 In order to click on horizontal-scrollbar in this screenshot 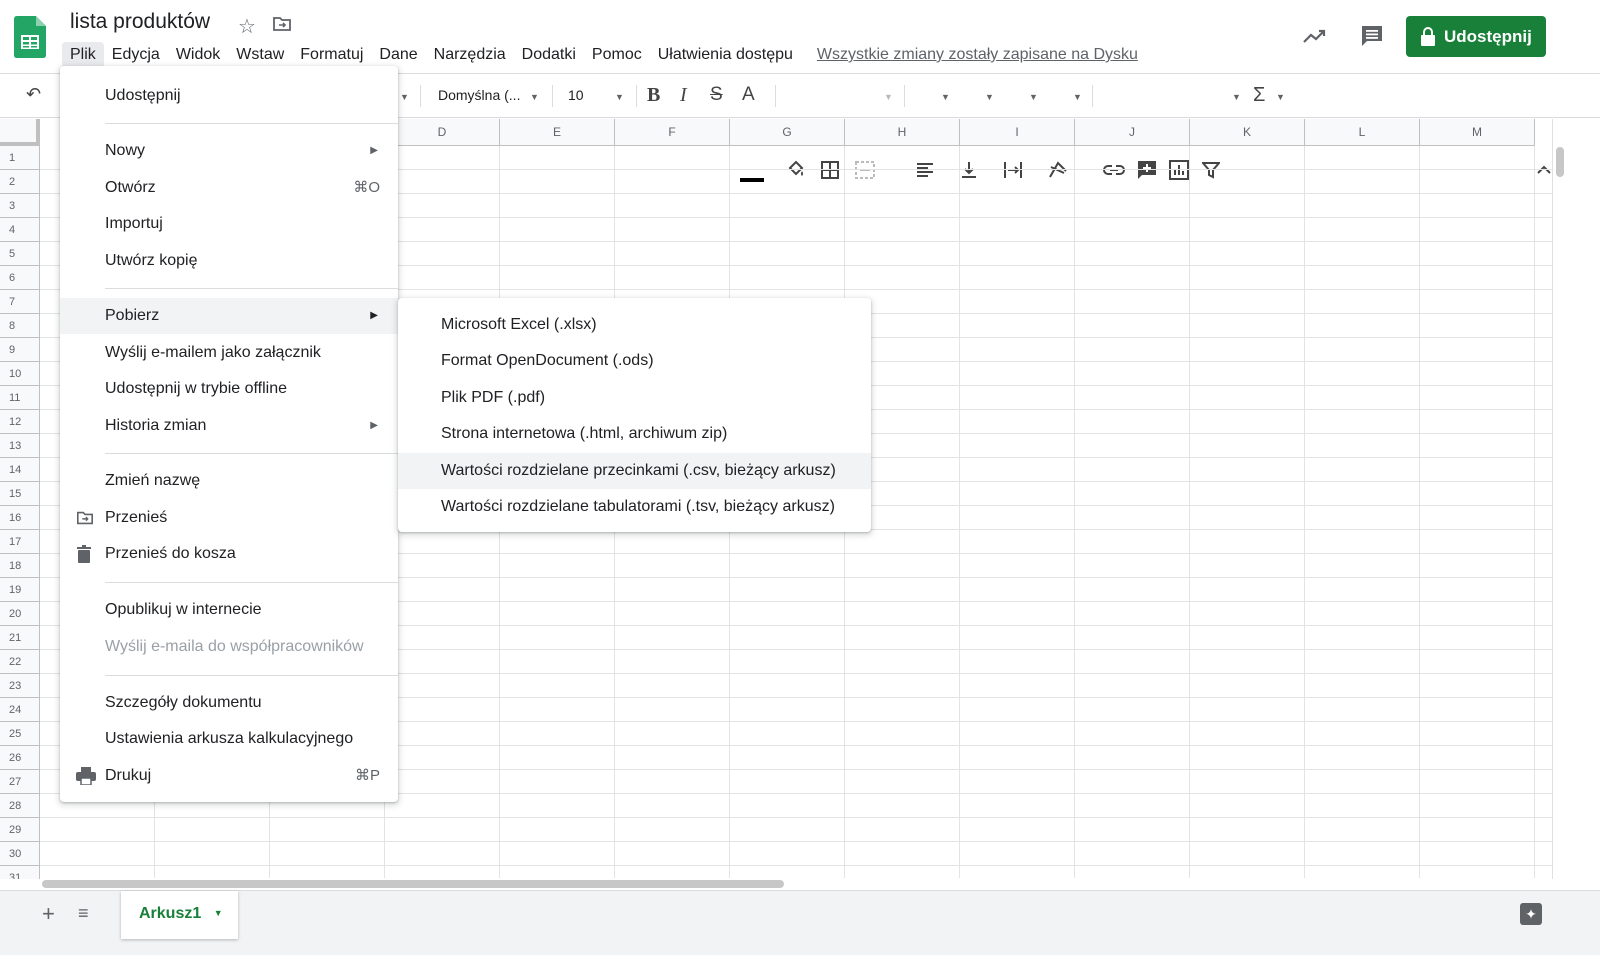, I will do `click(796, 884)`.